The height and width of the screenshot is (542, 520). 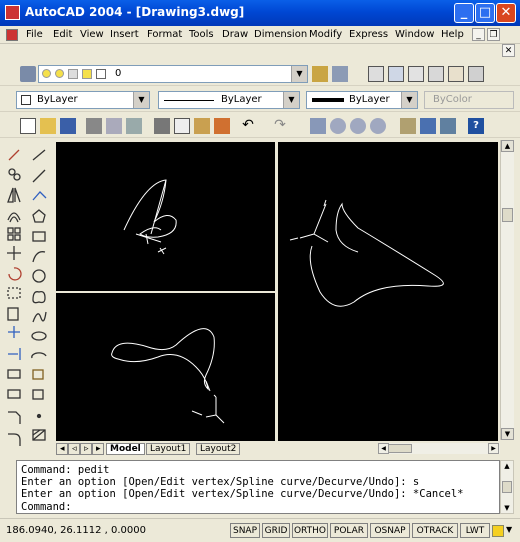 I want to click on next-tab-icon: ▹, so click(x=86, y=449).